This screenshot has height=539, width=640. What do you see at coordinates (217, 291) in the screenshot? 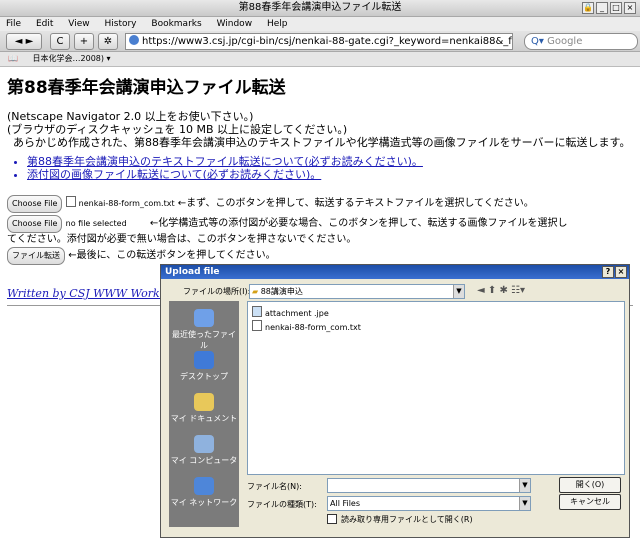
I see `lookin-label: ファイルの場所(I):` at bounding box center [217, 291].